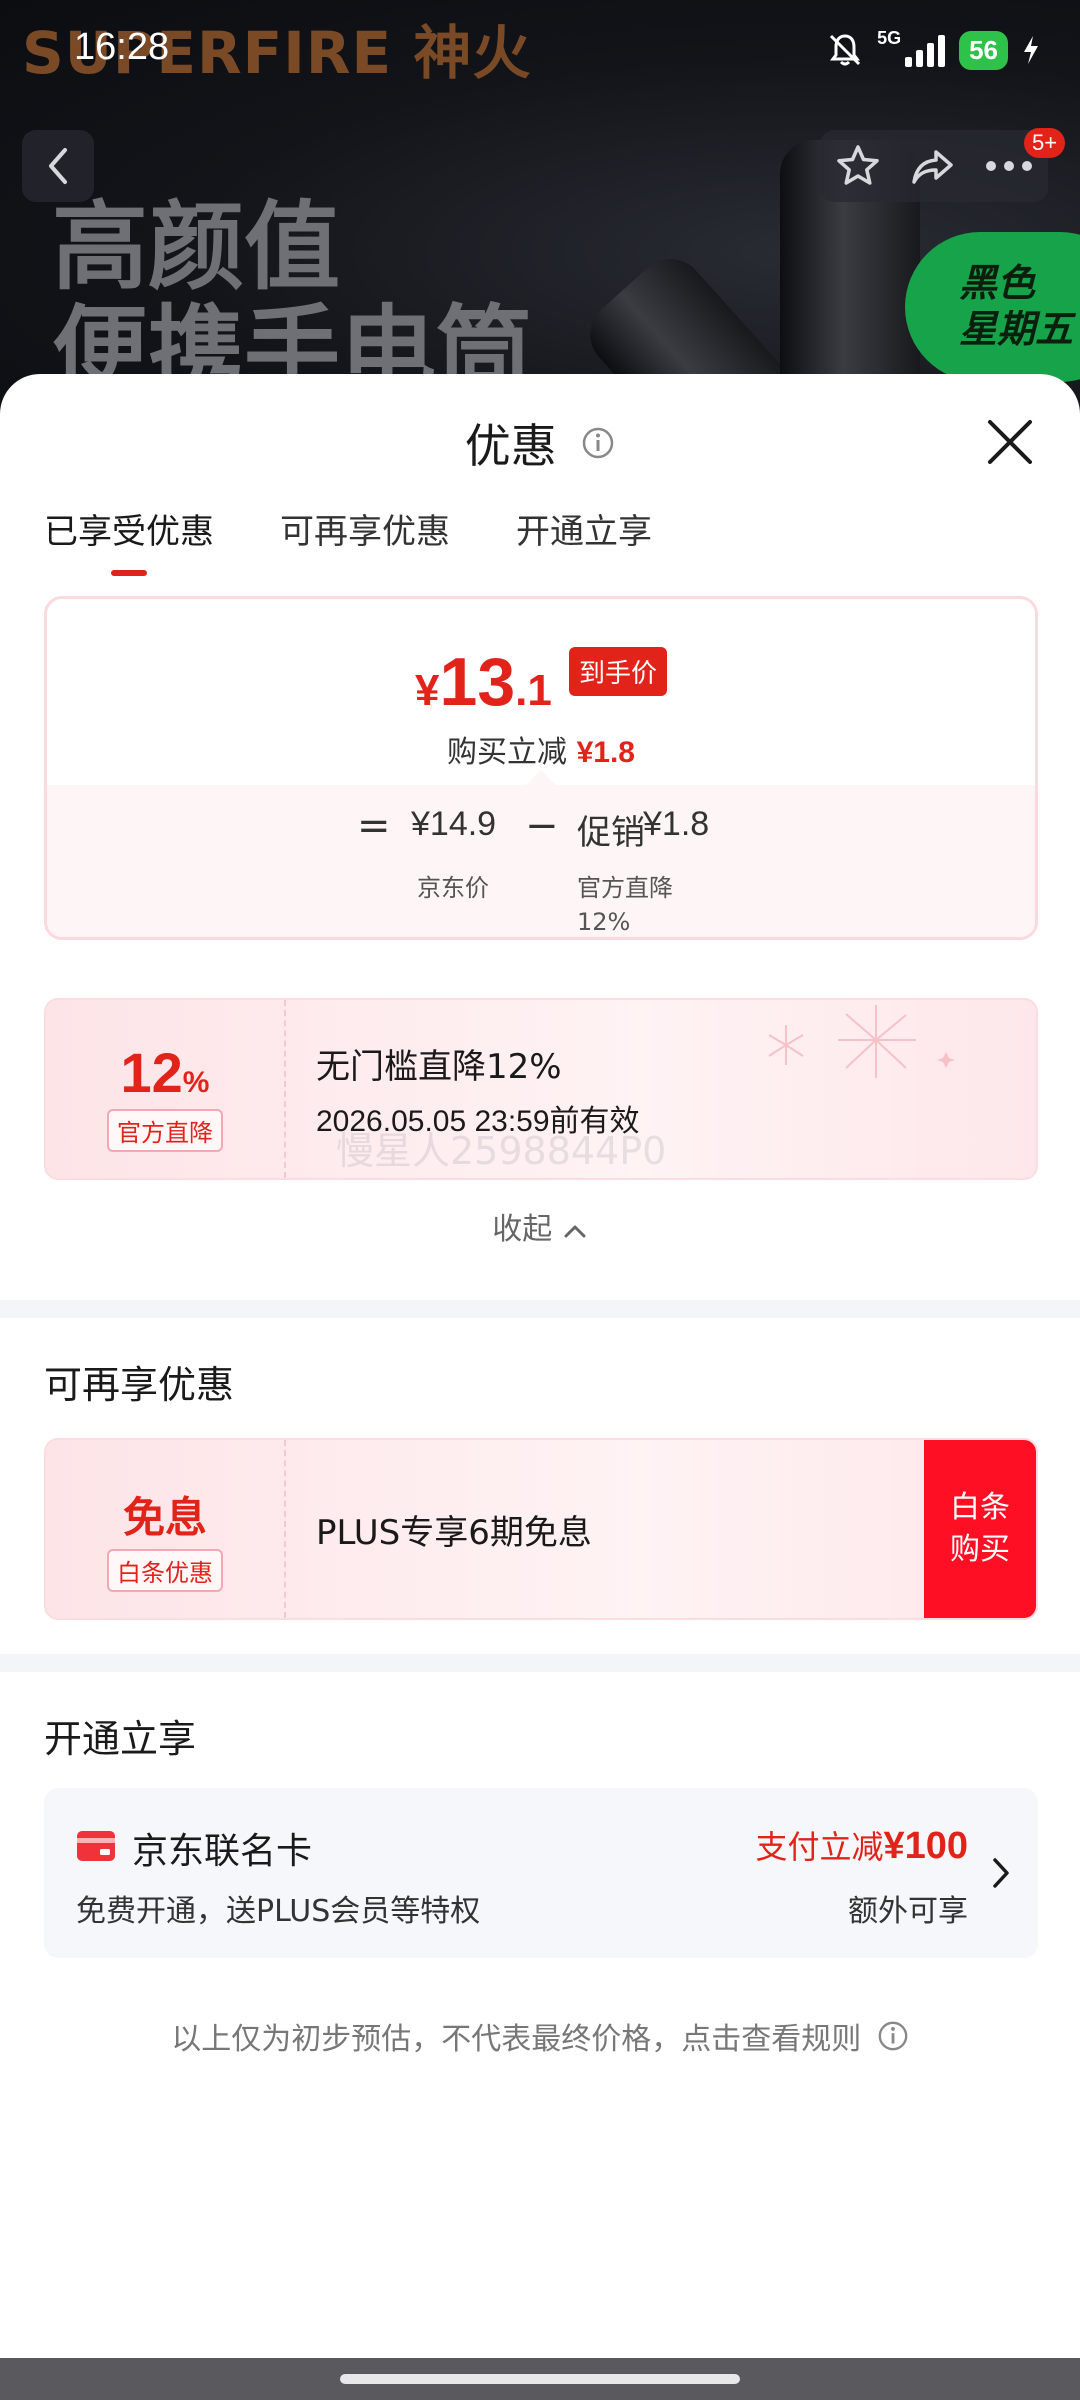 This screenshot has height=2400, width=1080. What do you see at coordinates (983, 50) in the screenshot?
I see `battery-icon: 56` at bounding box center [983, 50].